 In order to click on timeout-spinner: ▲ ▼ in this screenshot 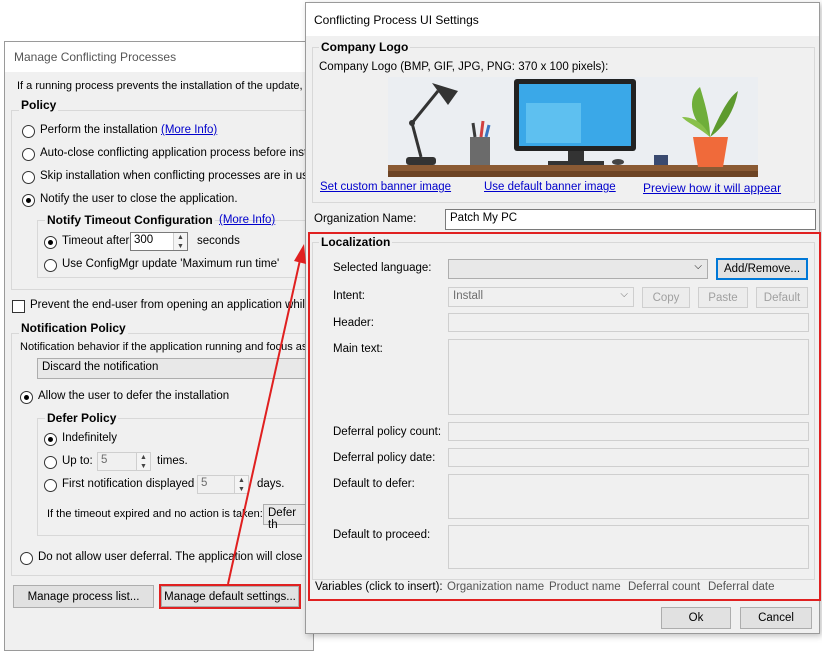, I will do `click(180, 241)`.